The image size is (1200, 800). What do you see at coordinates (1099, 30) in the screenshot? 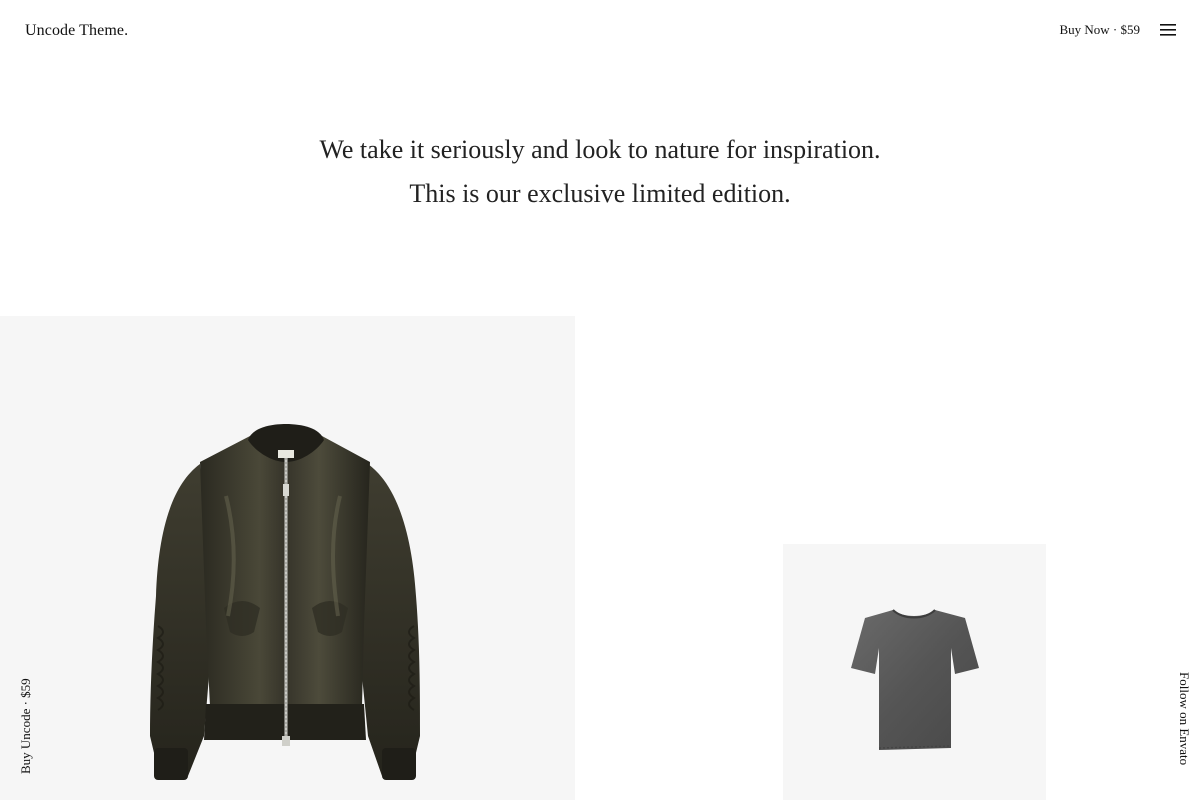
I see `buy-now-link: Buy Now · $59` at bounding box center [1099, 30].